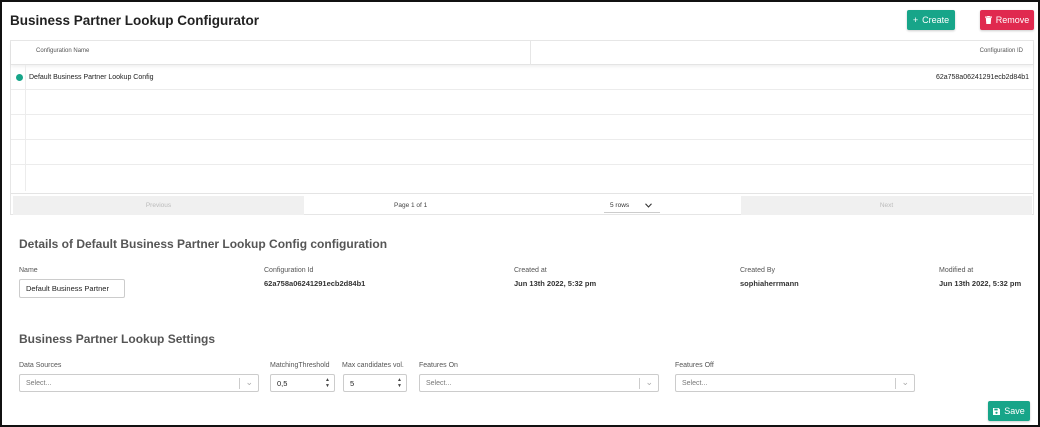 Image resolution: width=1040 pixels, height=427 pixels. I want to click on features-on-label: Features On, so click(438, 365).